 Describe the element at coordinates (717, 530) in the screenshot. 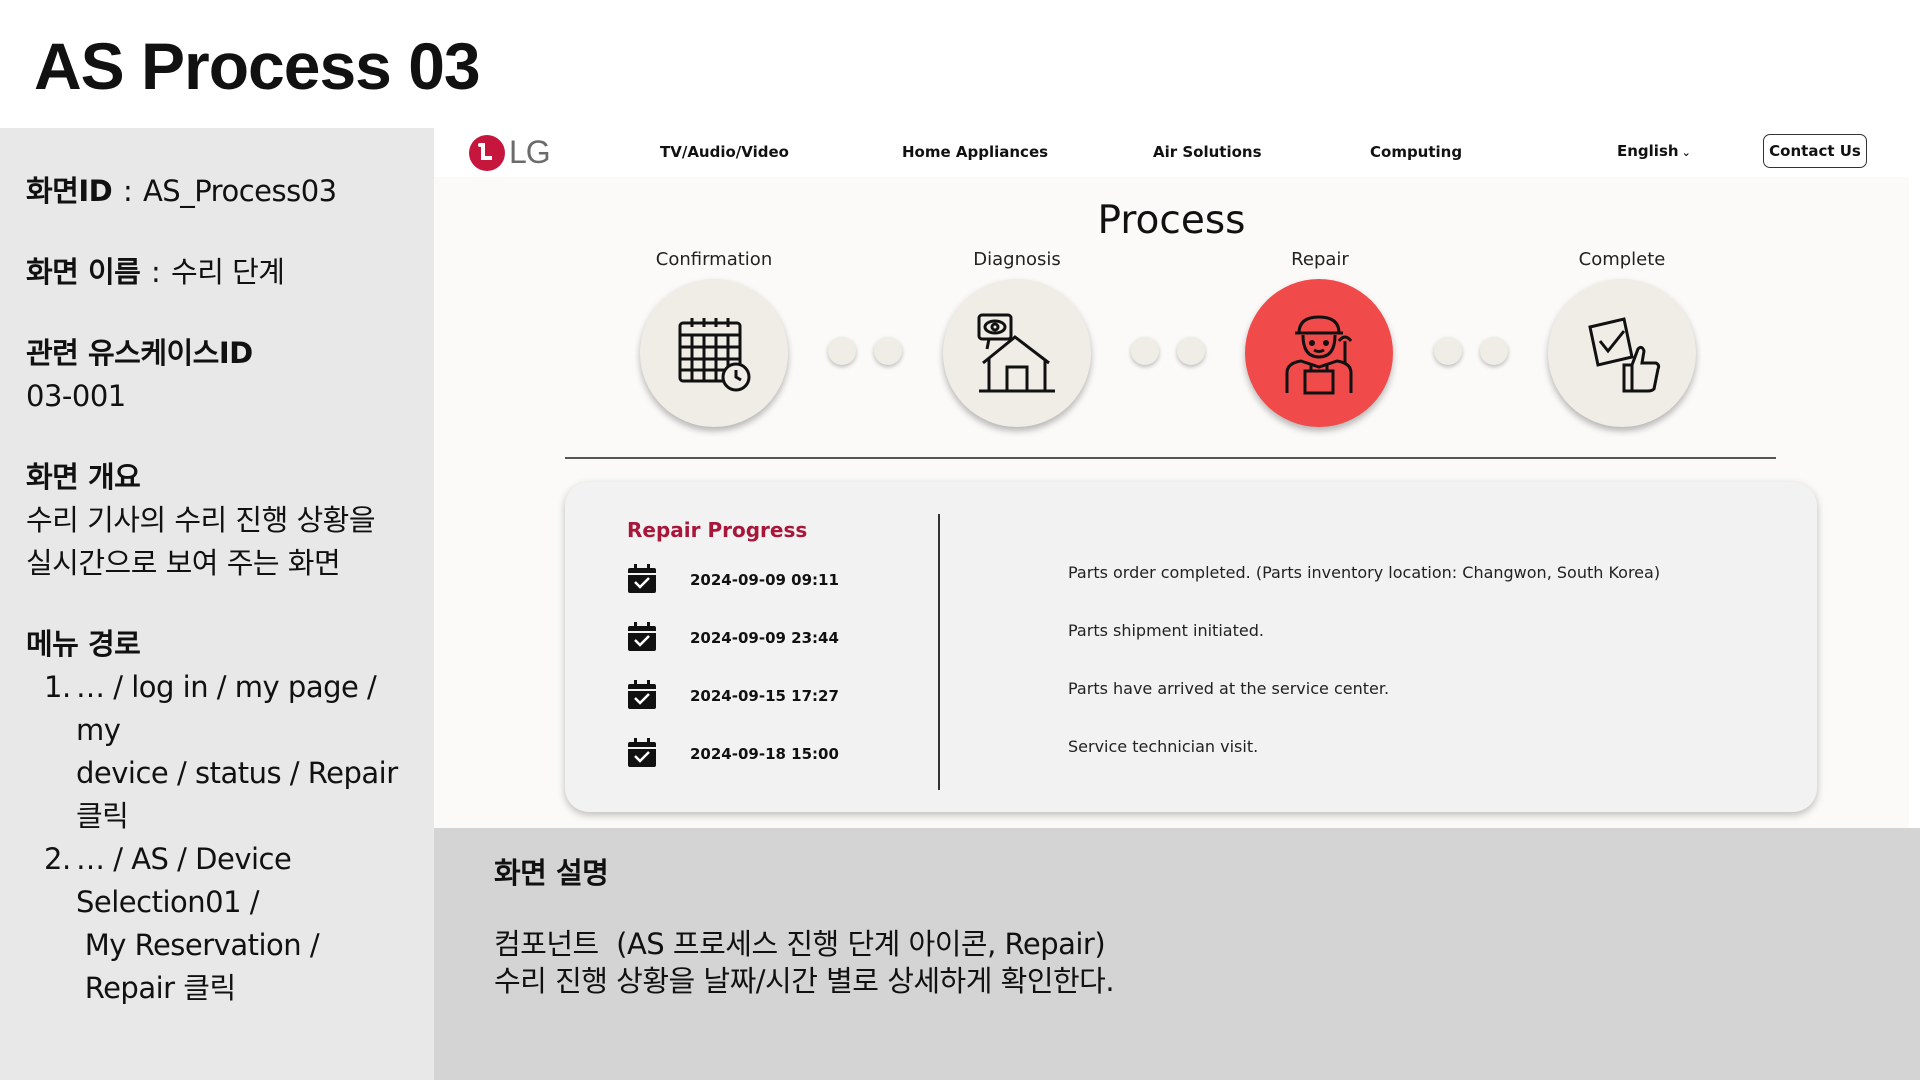

I see `repair-progress-title: Repair Progress` at that location.